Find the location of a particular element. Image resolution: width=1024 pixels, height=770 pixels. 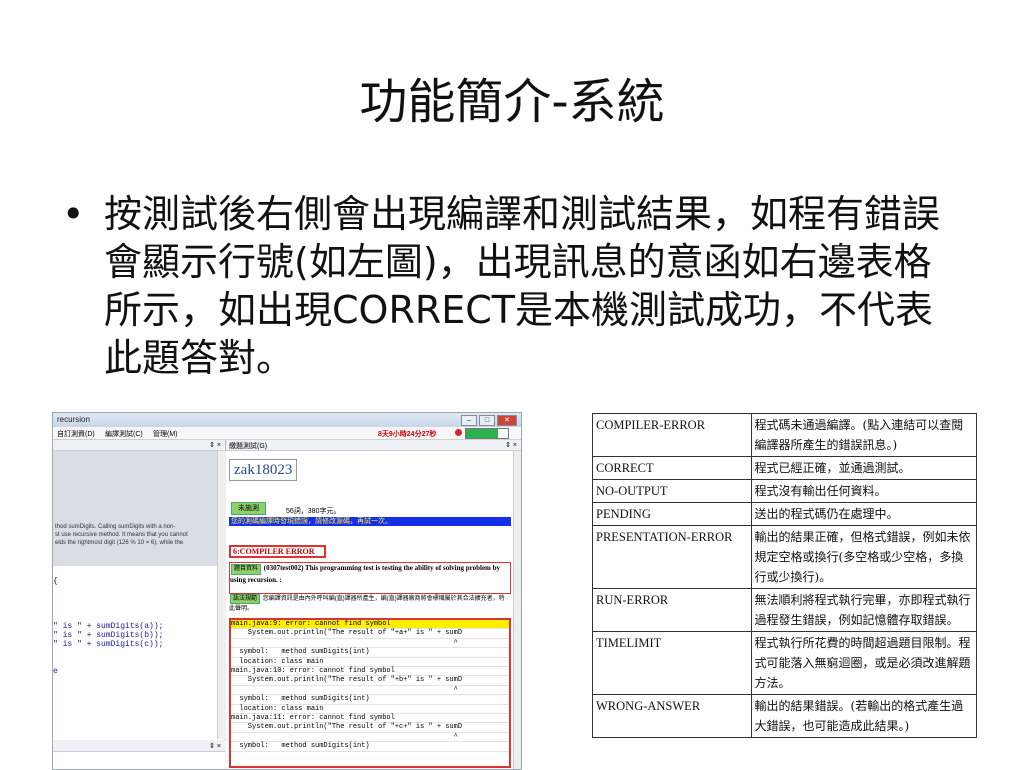

table-row: NO-OUTPUT 程式沒有輸出任何資料。 is located at coordinates (785, 491).